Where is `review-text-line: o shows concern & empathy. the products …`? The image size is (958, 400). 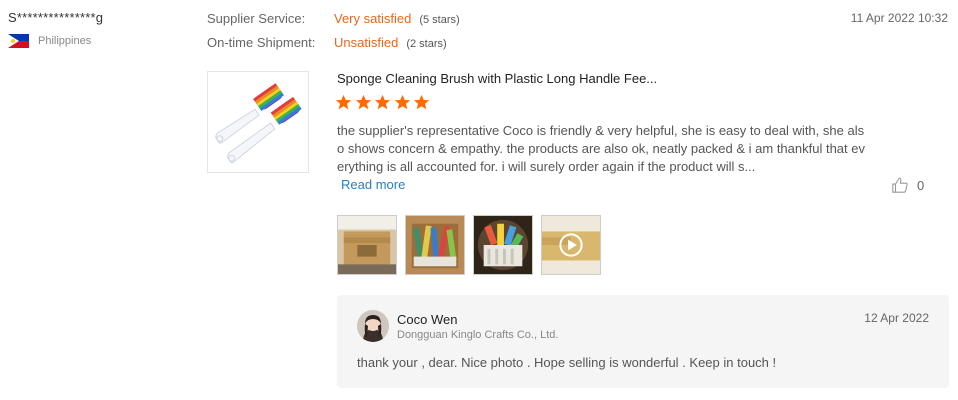 review-text-line: o shows concern & empathy. the products … is located at coordinates (601, 148).